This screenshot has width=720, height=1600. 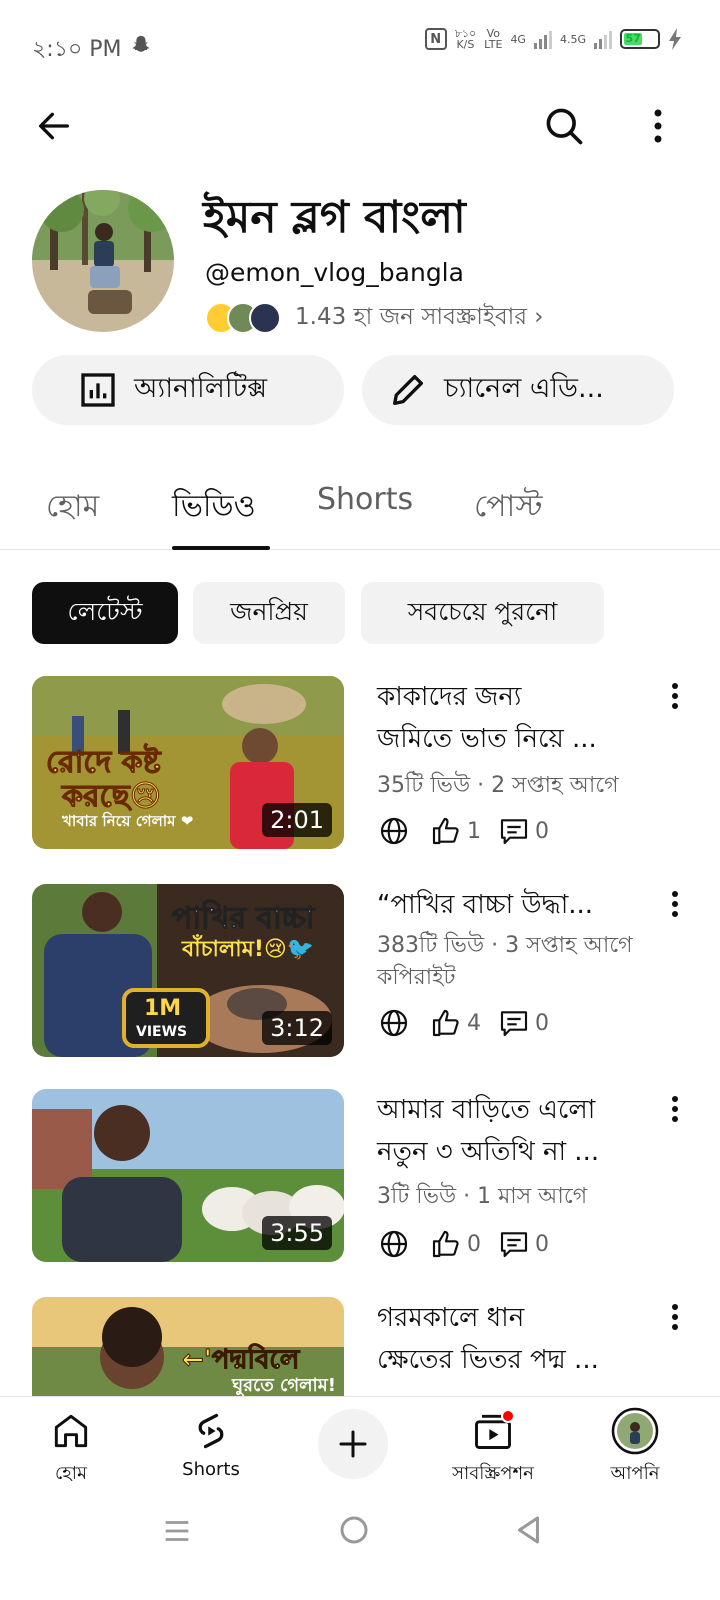 What do you see at coordinates (188, 762) in the screenshot?
I see `video-thumbnail-1: রোদে কষ্ট করছে😢 খাবার নিয়ে গেলাম ❤ 2:01` at bounding box center [188, 762].